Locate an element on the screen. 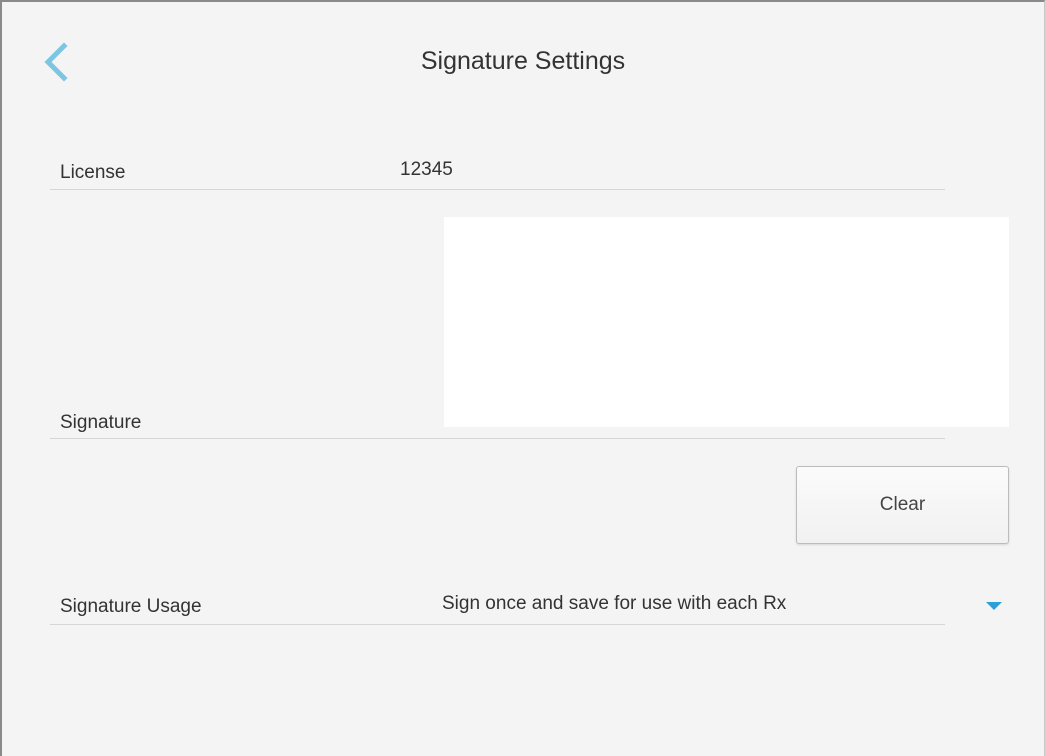  license-label: License is located at coordinates (93, 172).